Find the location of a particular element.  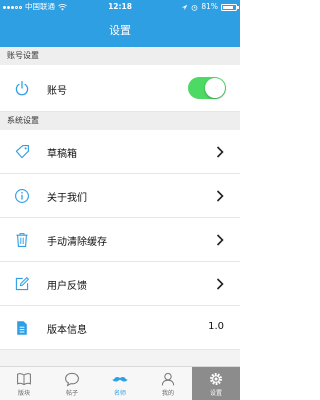

tab-settings: 设置 is located at coordinates (216, 383).